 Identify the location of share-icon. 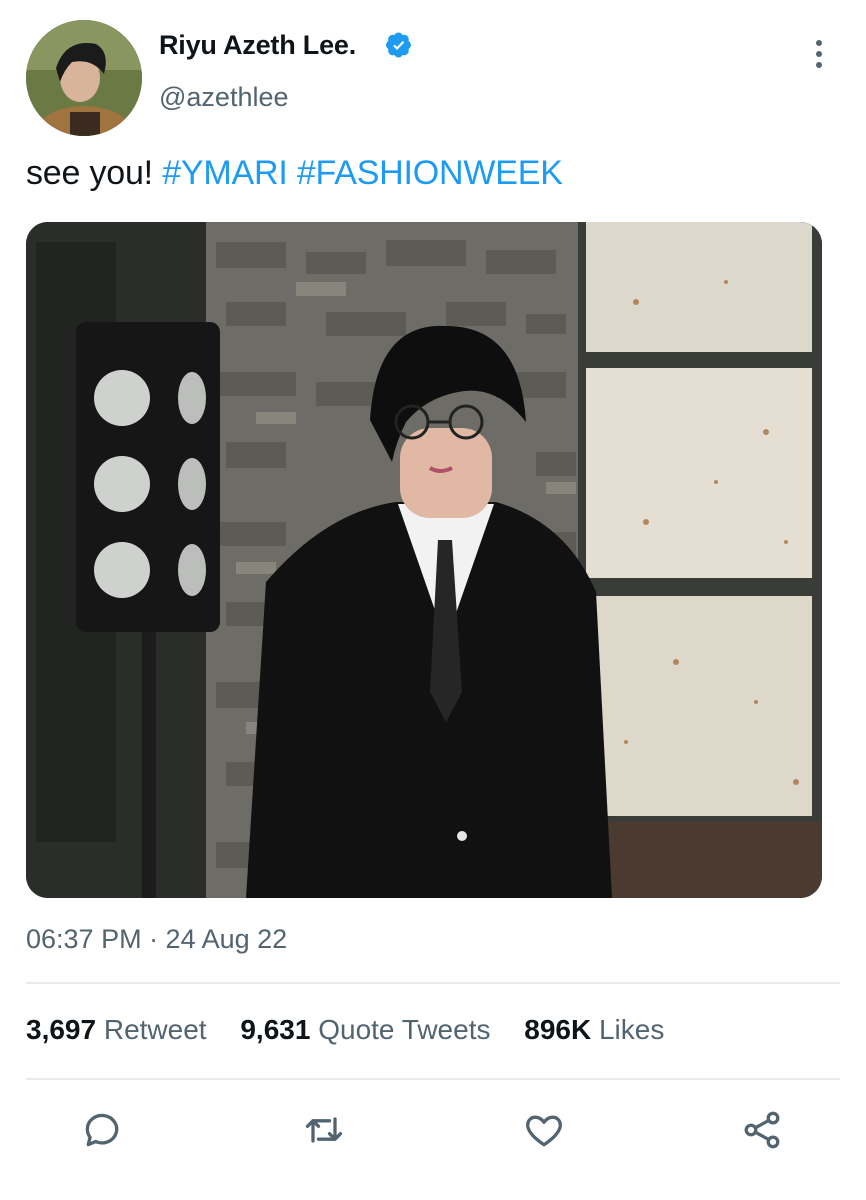
(762, 1130).